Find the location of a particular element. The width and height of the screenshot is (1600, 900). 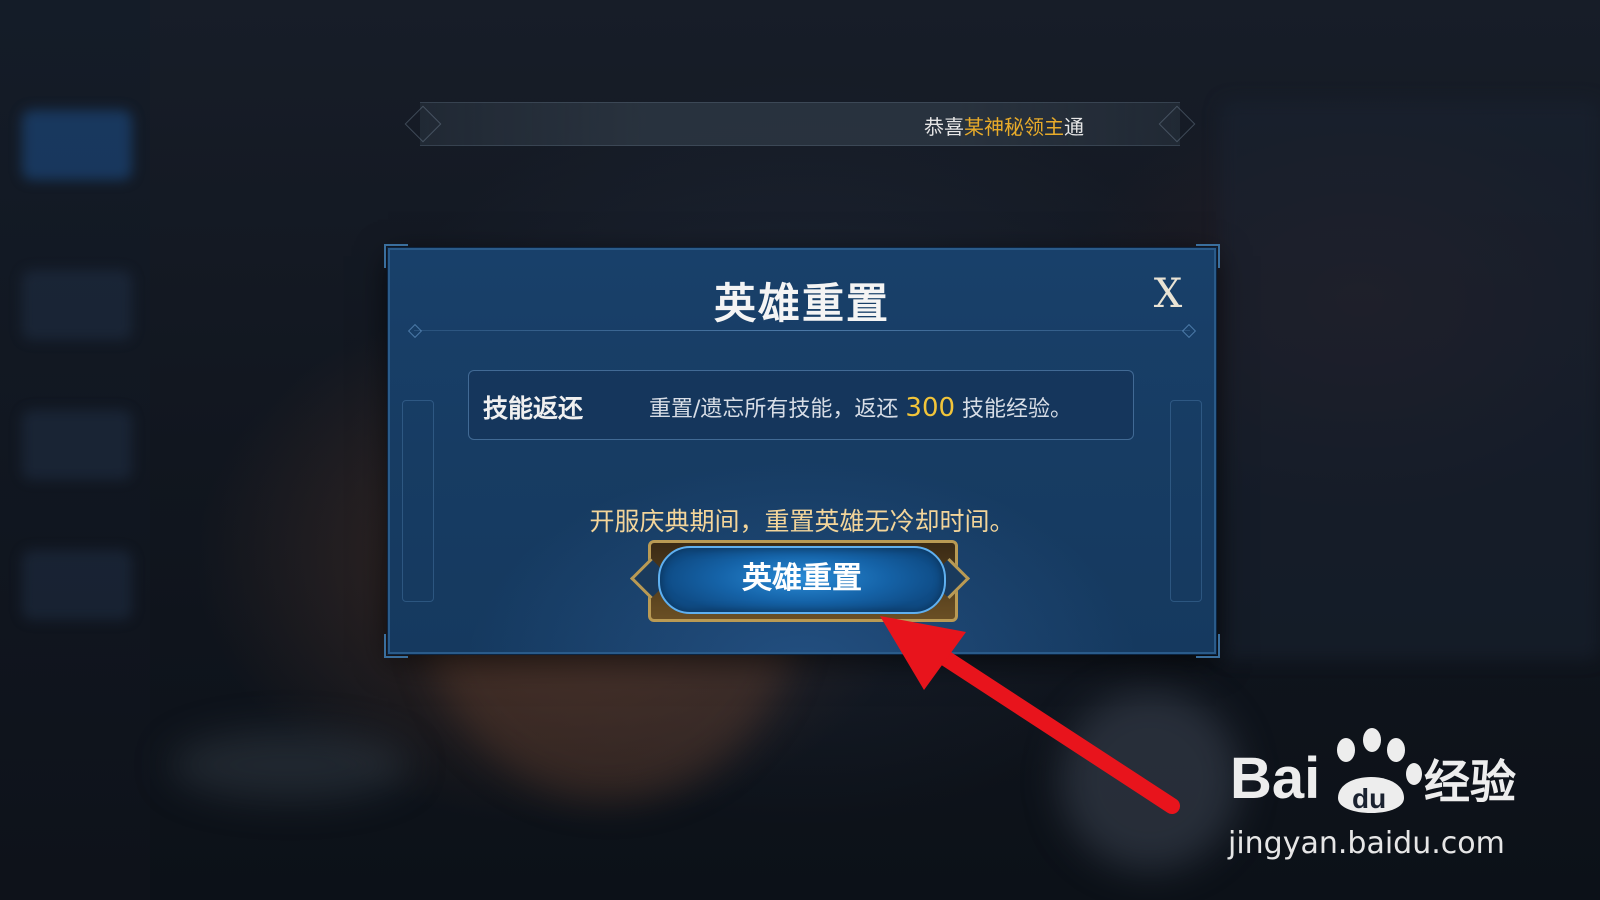

announcement-prefix: 恭喜 is located at coordinates (944, 127).